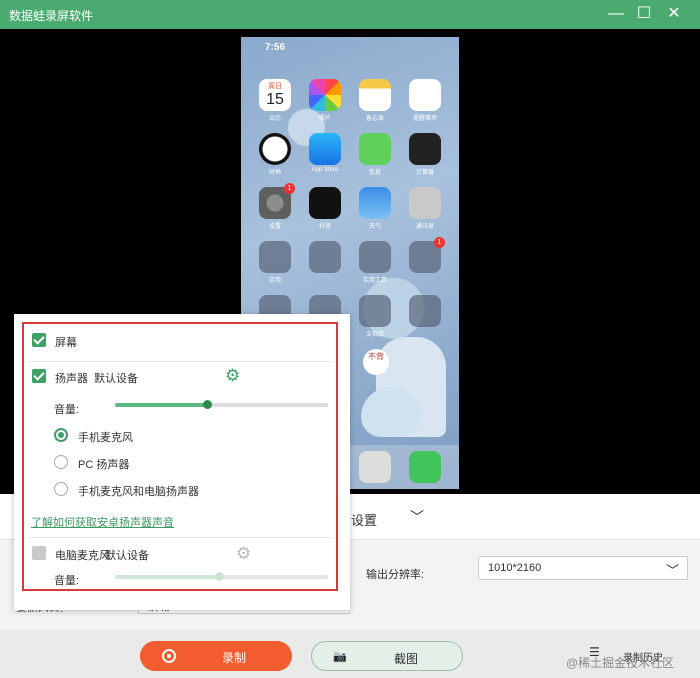 This screenshot has width=700, height=678. What do you see at coordinates (169, 656) in the screenshot?
I see `record-icon` at bounding box center [169, 656].